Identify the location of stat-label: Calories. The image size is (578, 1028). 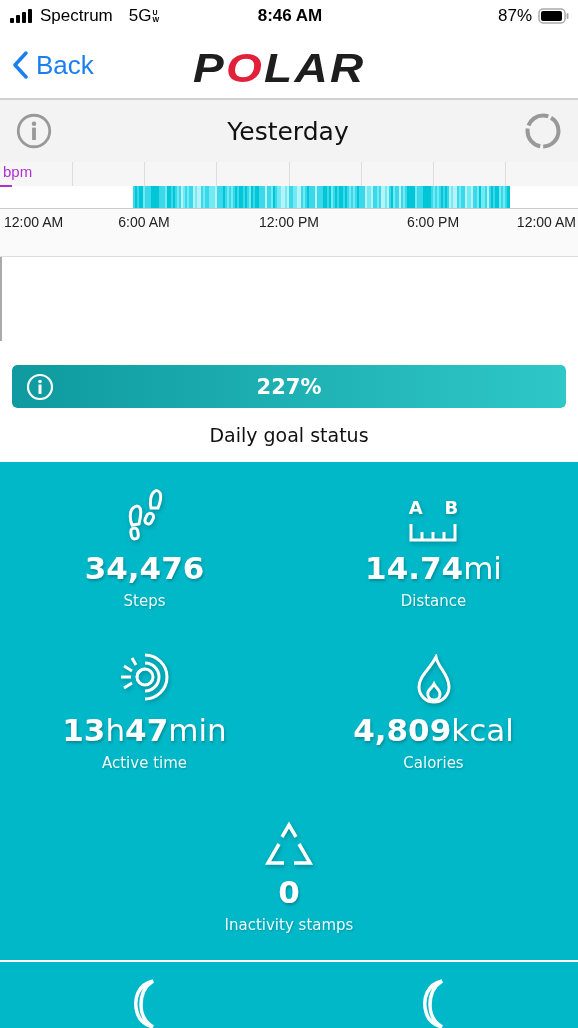
(433, 763).